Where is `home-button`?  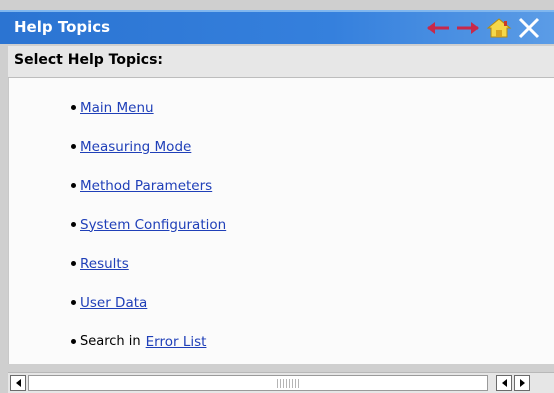 home-button is located at coordinates (499, 28).